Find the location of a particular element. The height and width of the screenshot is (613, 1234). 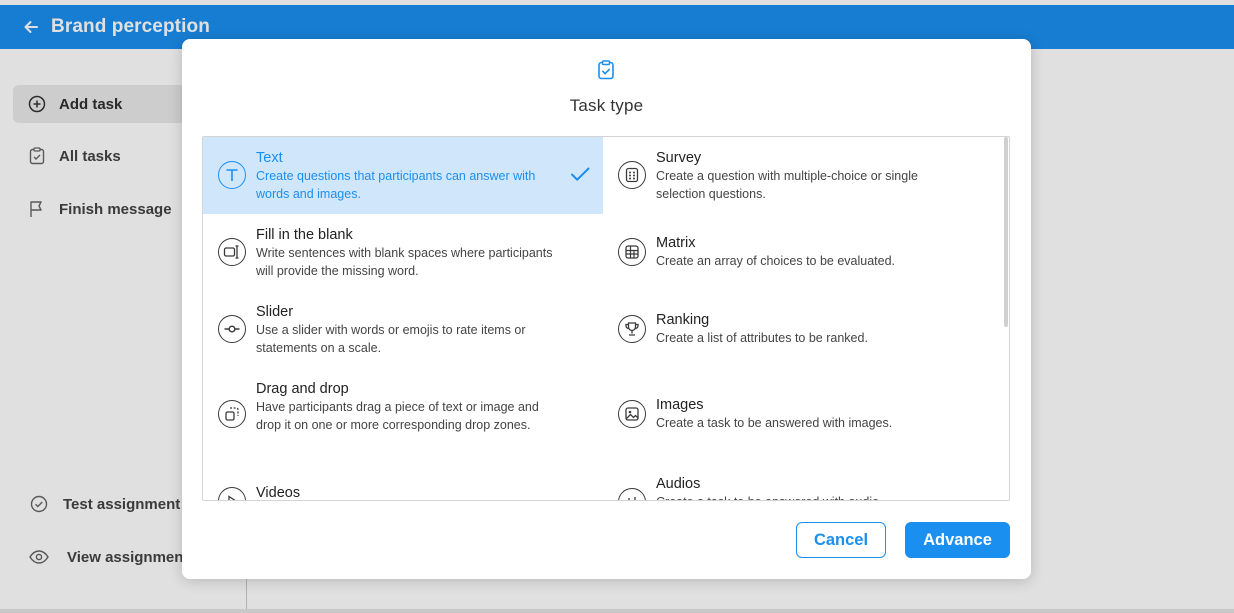

option-name: Images is located at coordinates (680, 405).